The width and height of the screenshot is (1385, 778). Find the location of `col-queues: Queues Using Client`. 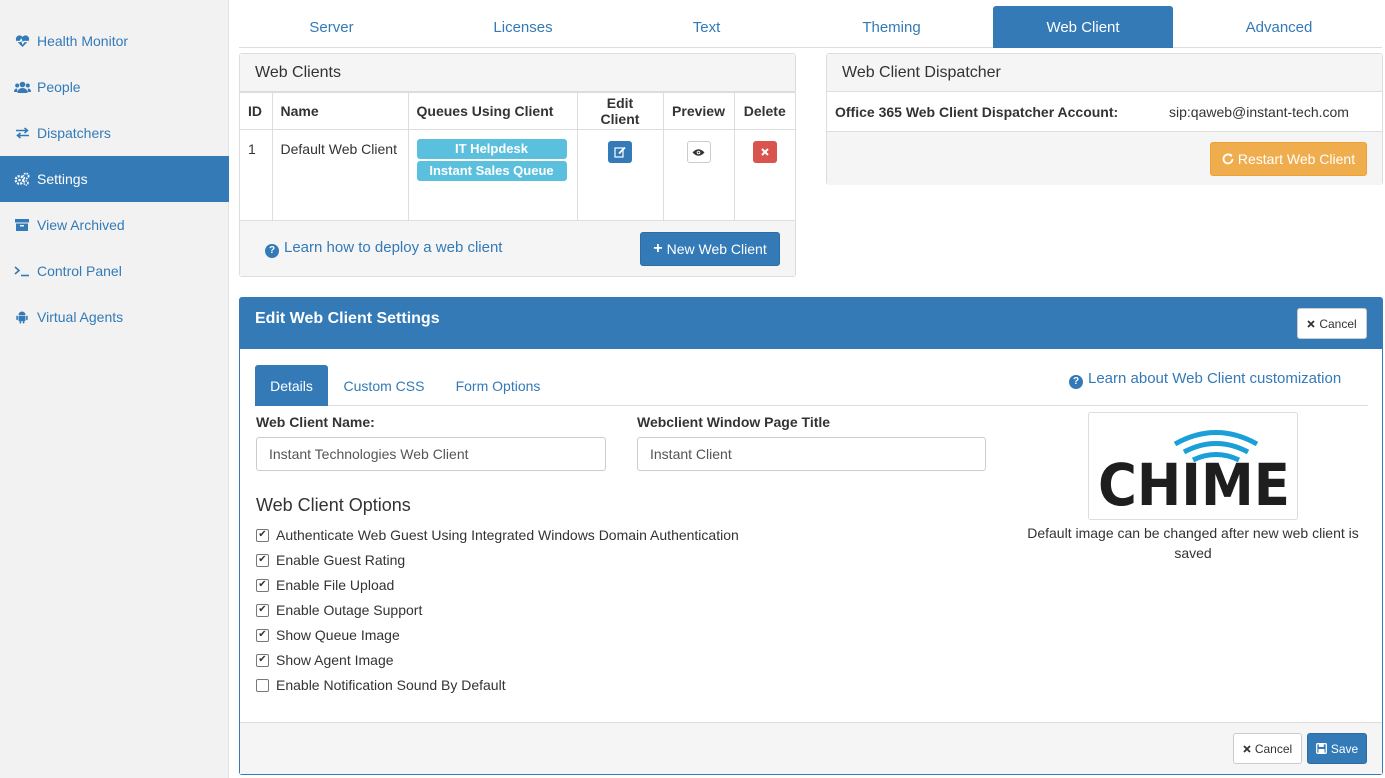

col-queues: Queues Using Client is located at coordinates (492, 111).